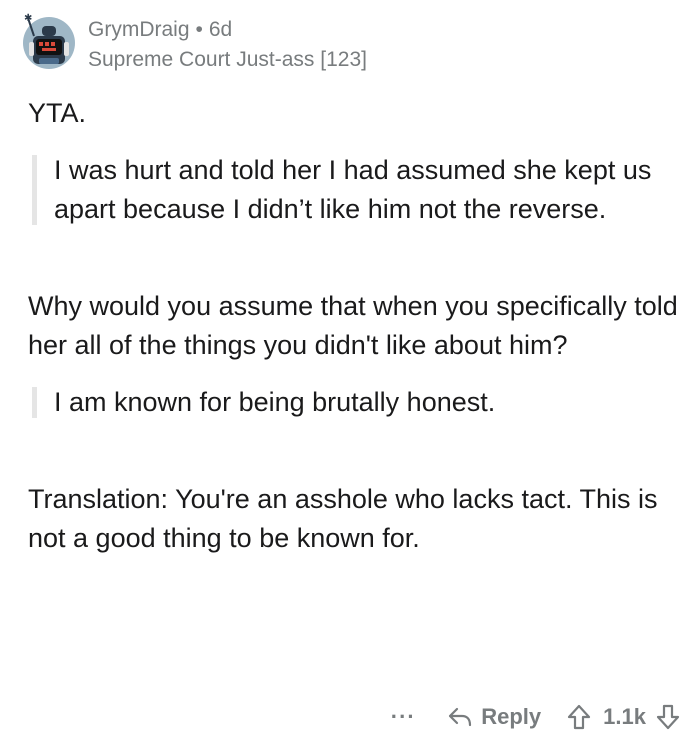 Image resolution: width=700 pixels, height=743 pixels. I want to click on reply-arrow-icon, so click(460, 717).